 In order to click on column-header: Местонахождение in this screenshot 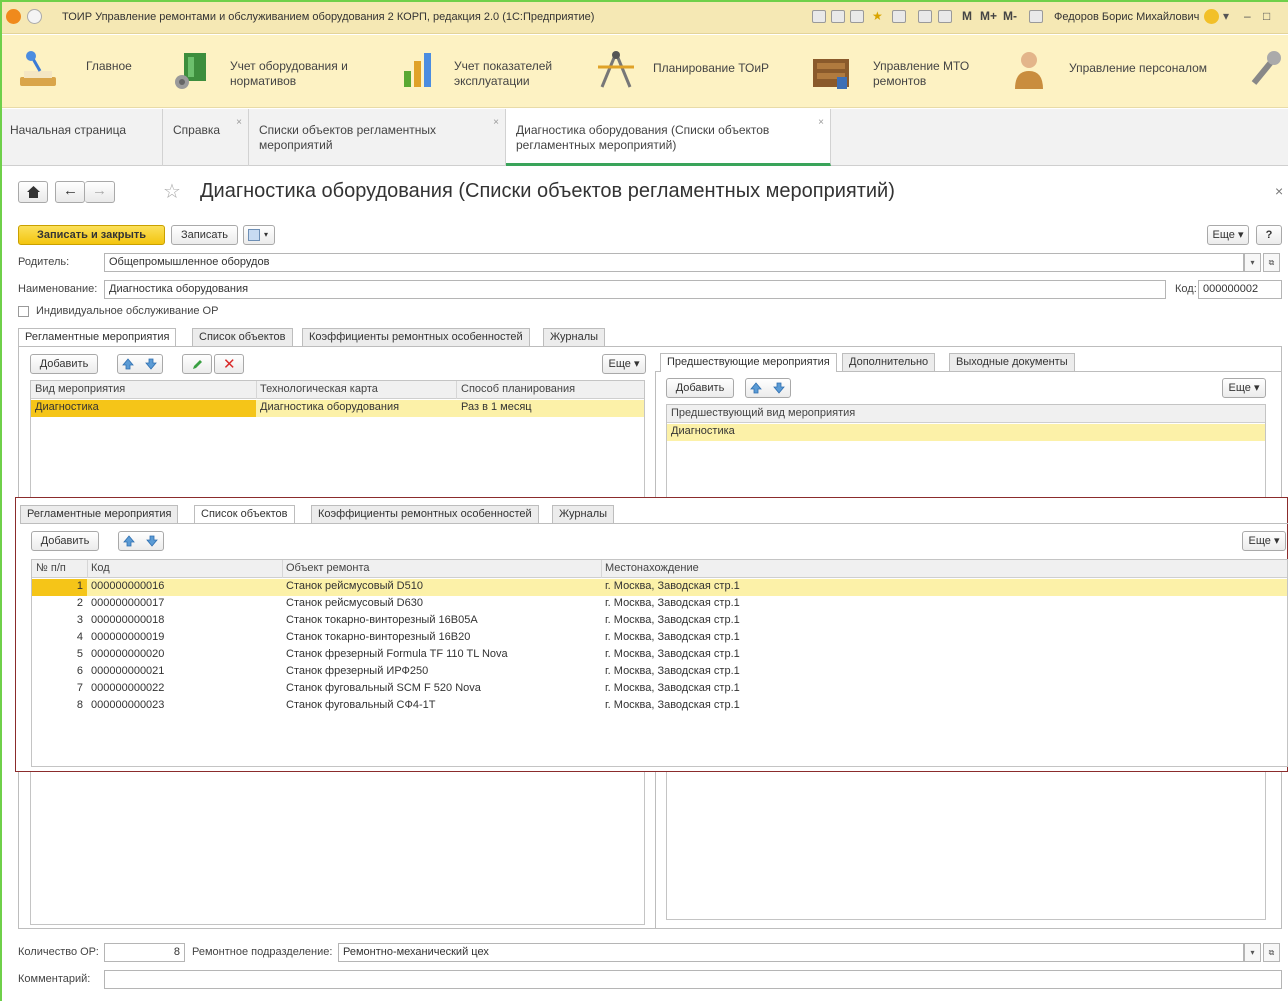, I will do `click(652, 568)`.